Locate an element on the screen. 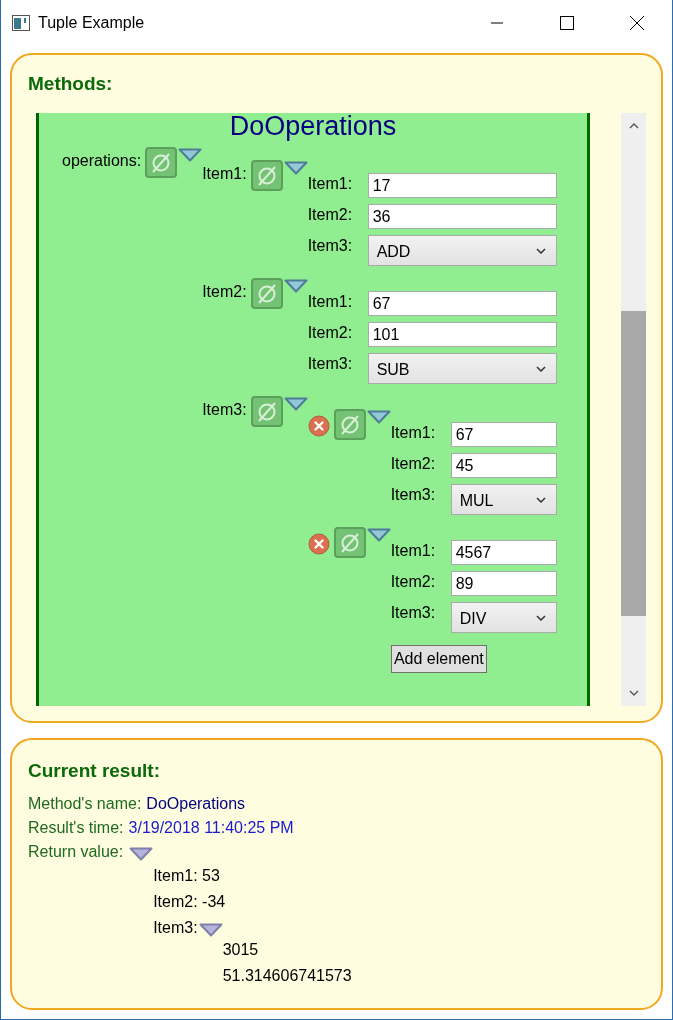  scroll-down-icon is located at coordinates (633, 693).